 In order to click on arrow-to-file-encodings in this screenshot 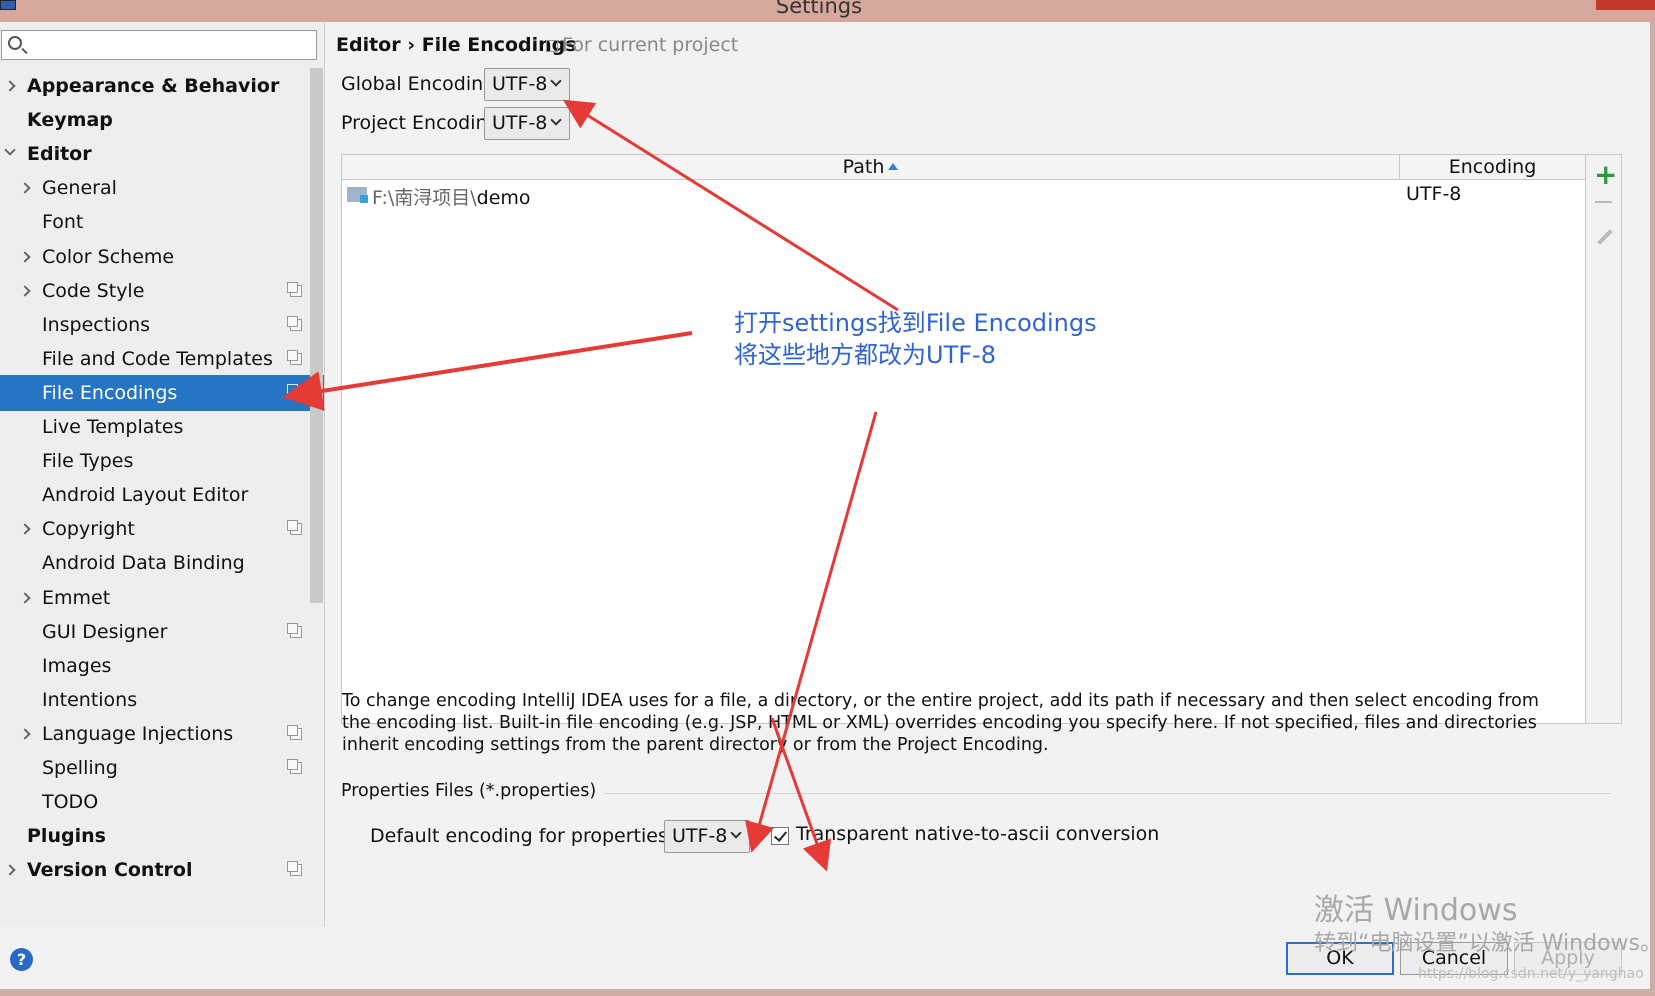, I will do `click(487, 371)`.